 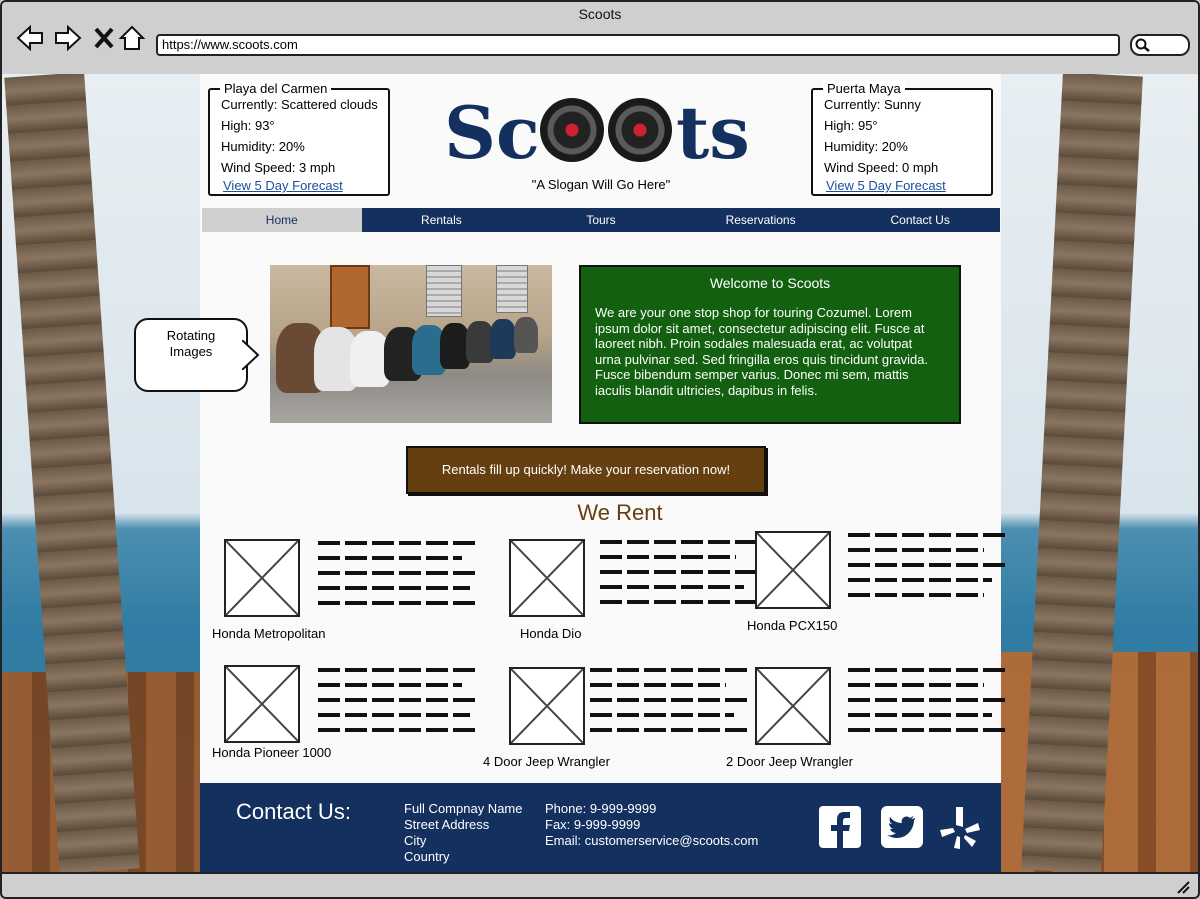 What do you see at coordinates (789, 761) in the screenshot?
I see `rental-name: 2 Door Jeep Wrangler` at bounding box center [789, 761].